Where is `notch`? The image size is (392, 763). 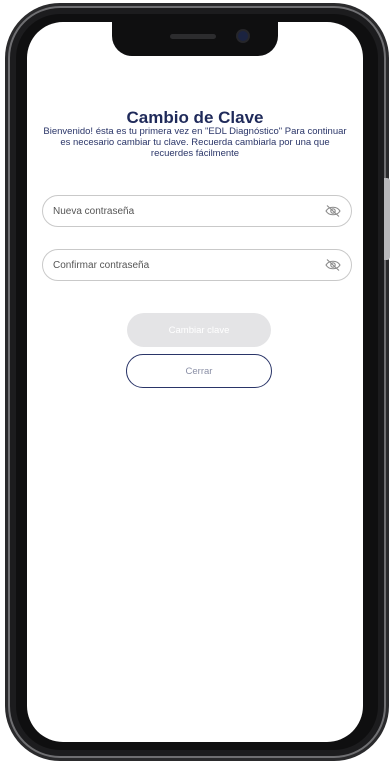 notch is located at coordinates (195, 39).